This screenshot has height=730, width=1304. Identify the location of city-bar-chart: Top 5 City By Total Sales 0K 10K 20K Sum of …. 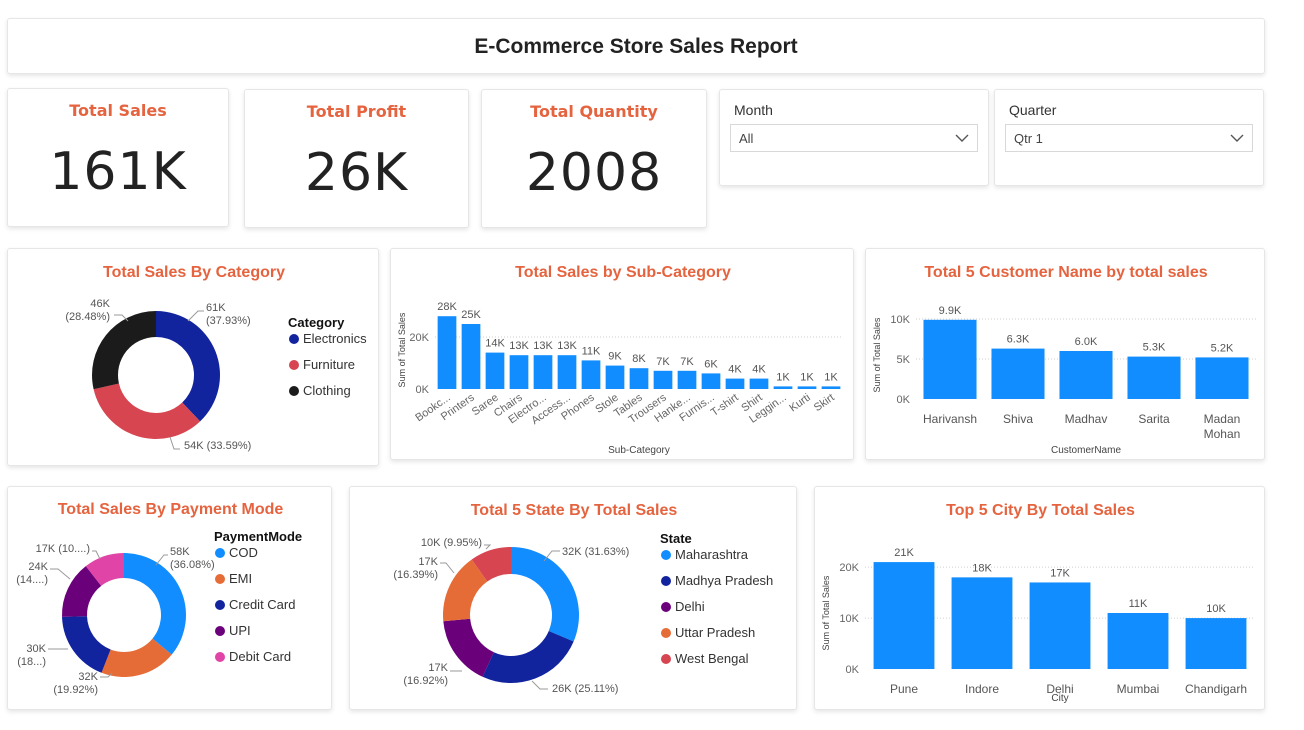
(1040, 598).